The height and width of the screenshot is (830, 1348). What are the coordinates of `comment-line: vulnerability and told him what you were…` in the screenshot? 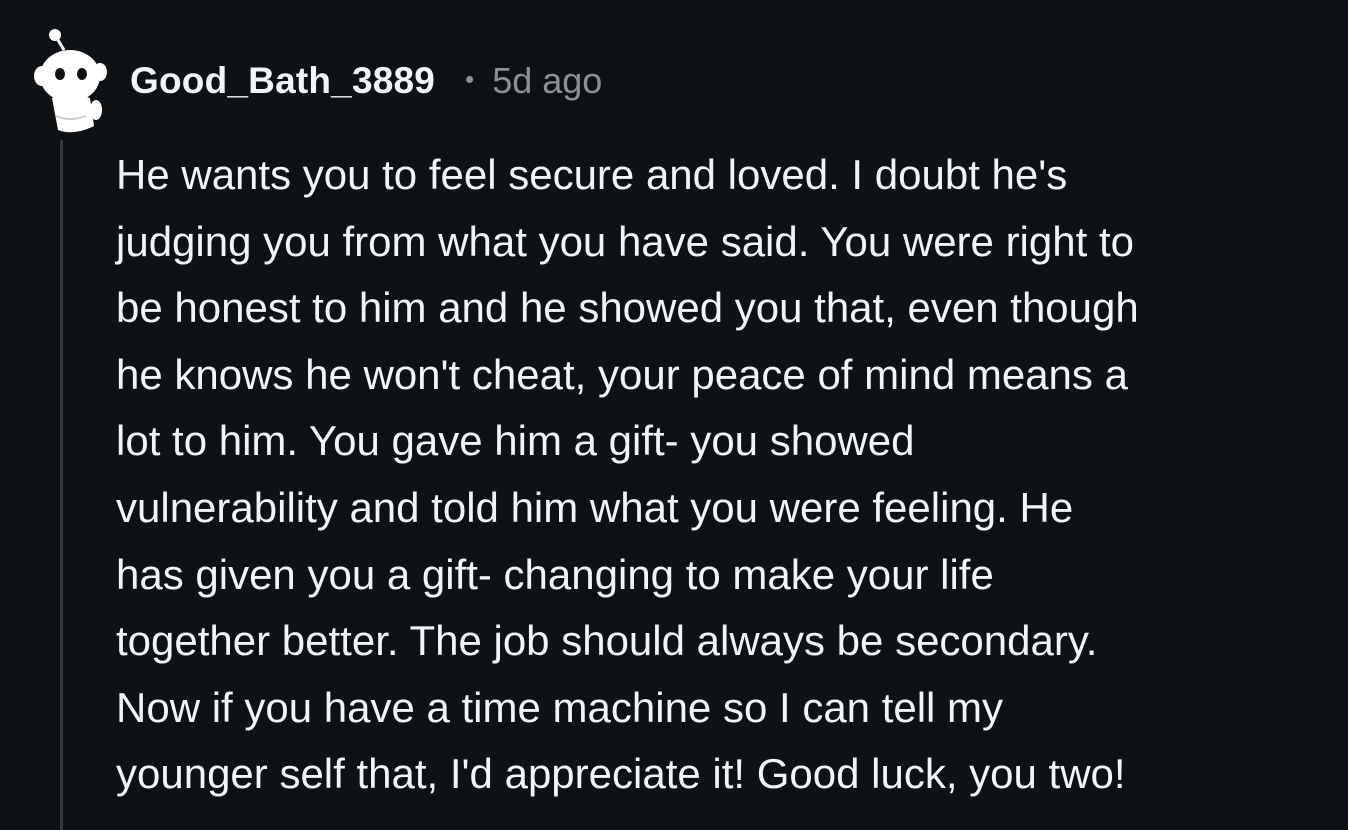 It's located at (595, 507).